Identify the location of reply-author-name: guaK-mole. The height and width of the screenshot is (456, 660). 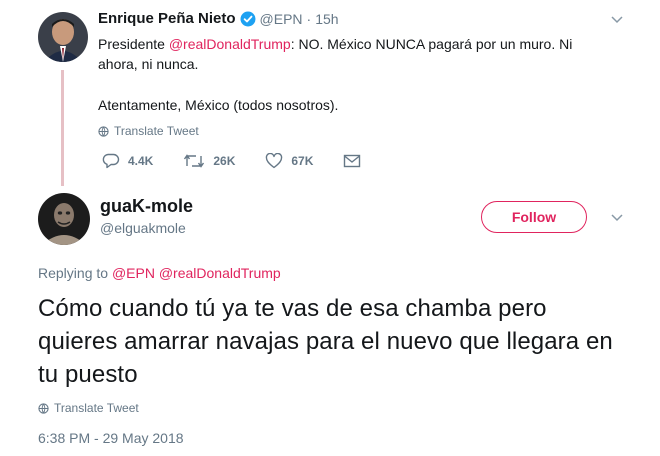
(146, 206).